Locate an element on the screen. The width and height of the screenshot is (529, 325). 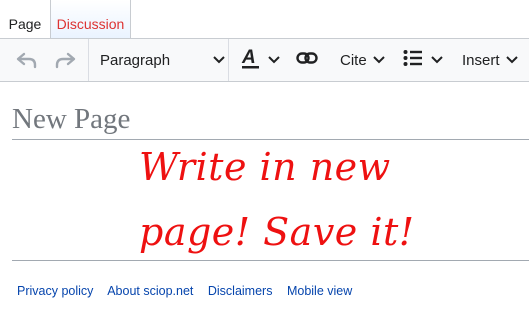
insert-label: Insert is located at coordinates (481, 60).